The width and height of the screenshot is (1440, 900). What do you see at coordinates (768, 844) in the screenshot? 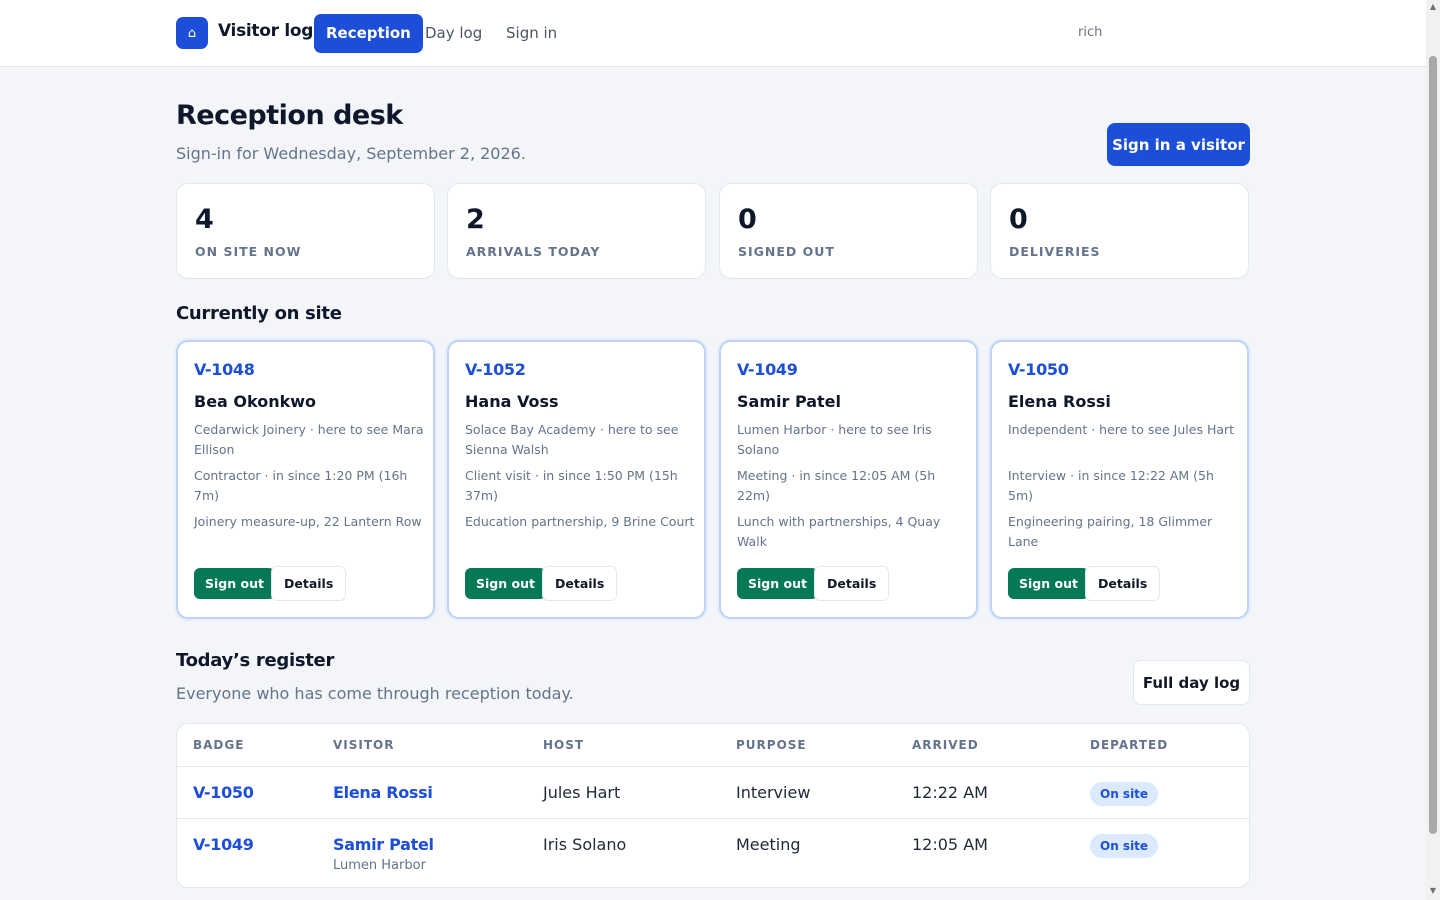
I see `register-purpose: Meeting` at bounding box center [768, 844].